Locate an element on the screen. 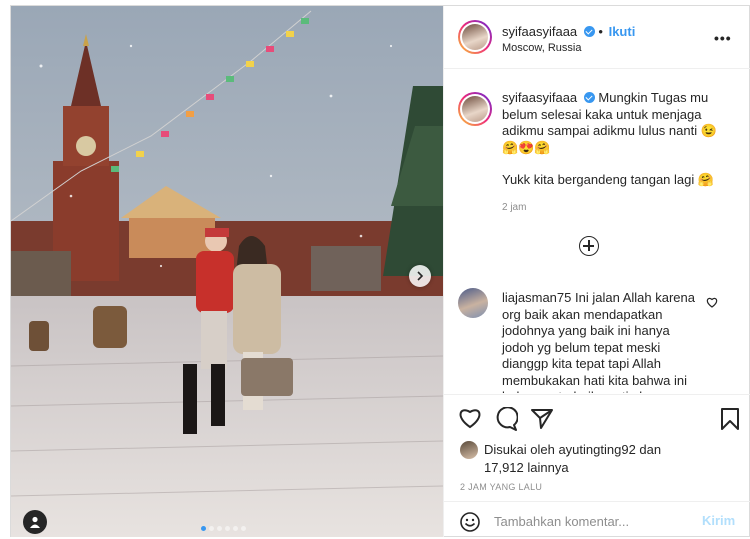 The width and height of the screenshot is (750, 539). likes-prefix: Disukai oleh is located at coordinates (519, 449).